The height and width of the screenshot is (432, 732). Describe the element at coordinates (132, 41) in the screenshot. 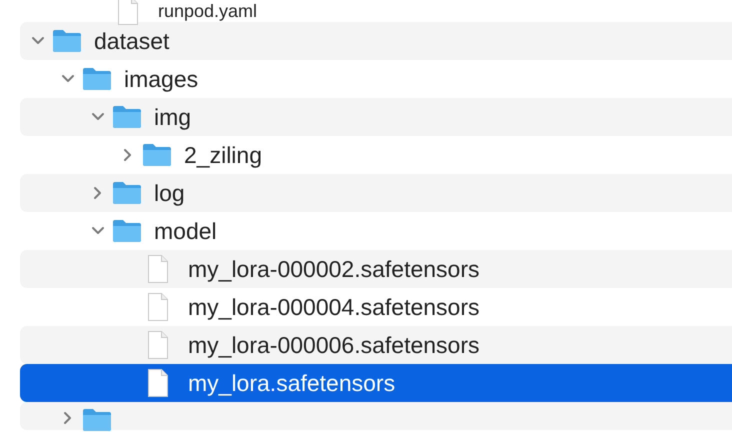

I see `folder-name: dataset` at that location.